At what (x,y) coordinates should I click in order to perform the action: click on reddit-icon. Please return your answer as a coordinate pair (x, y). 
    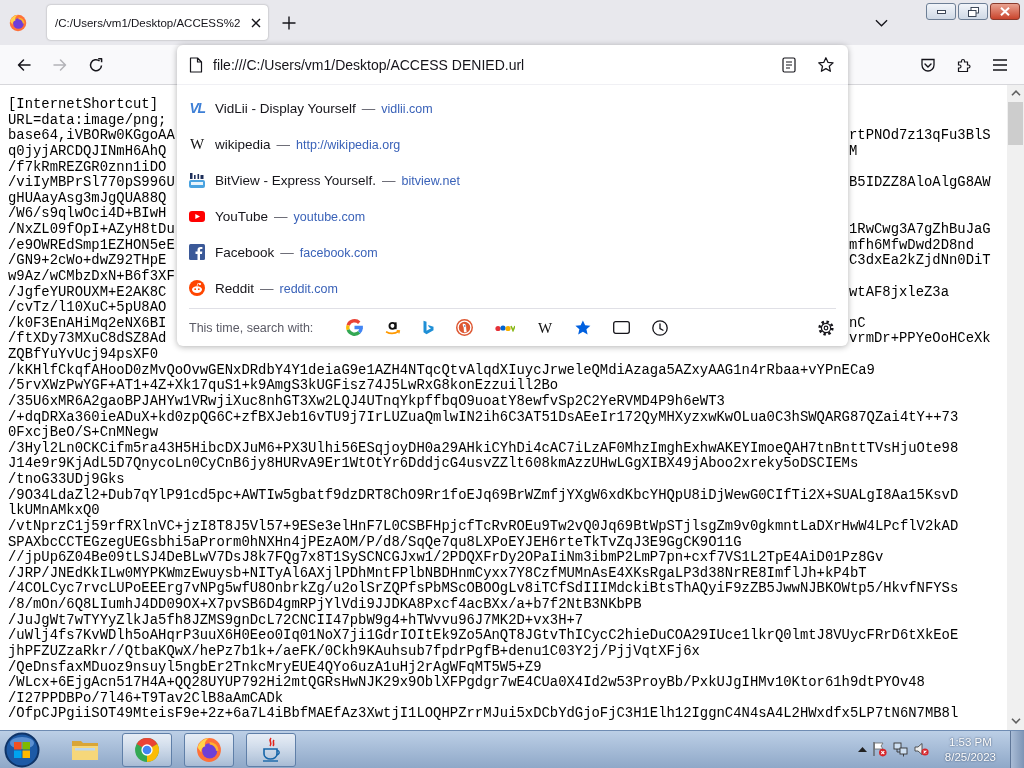
    Looking at the image, I should click on (197, 288).